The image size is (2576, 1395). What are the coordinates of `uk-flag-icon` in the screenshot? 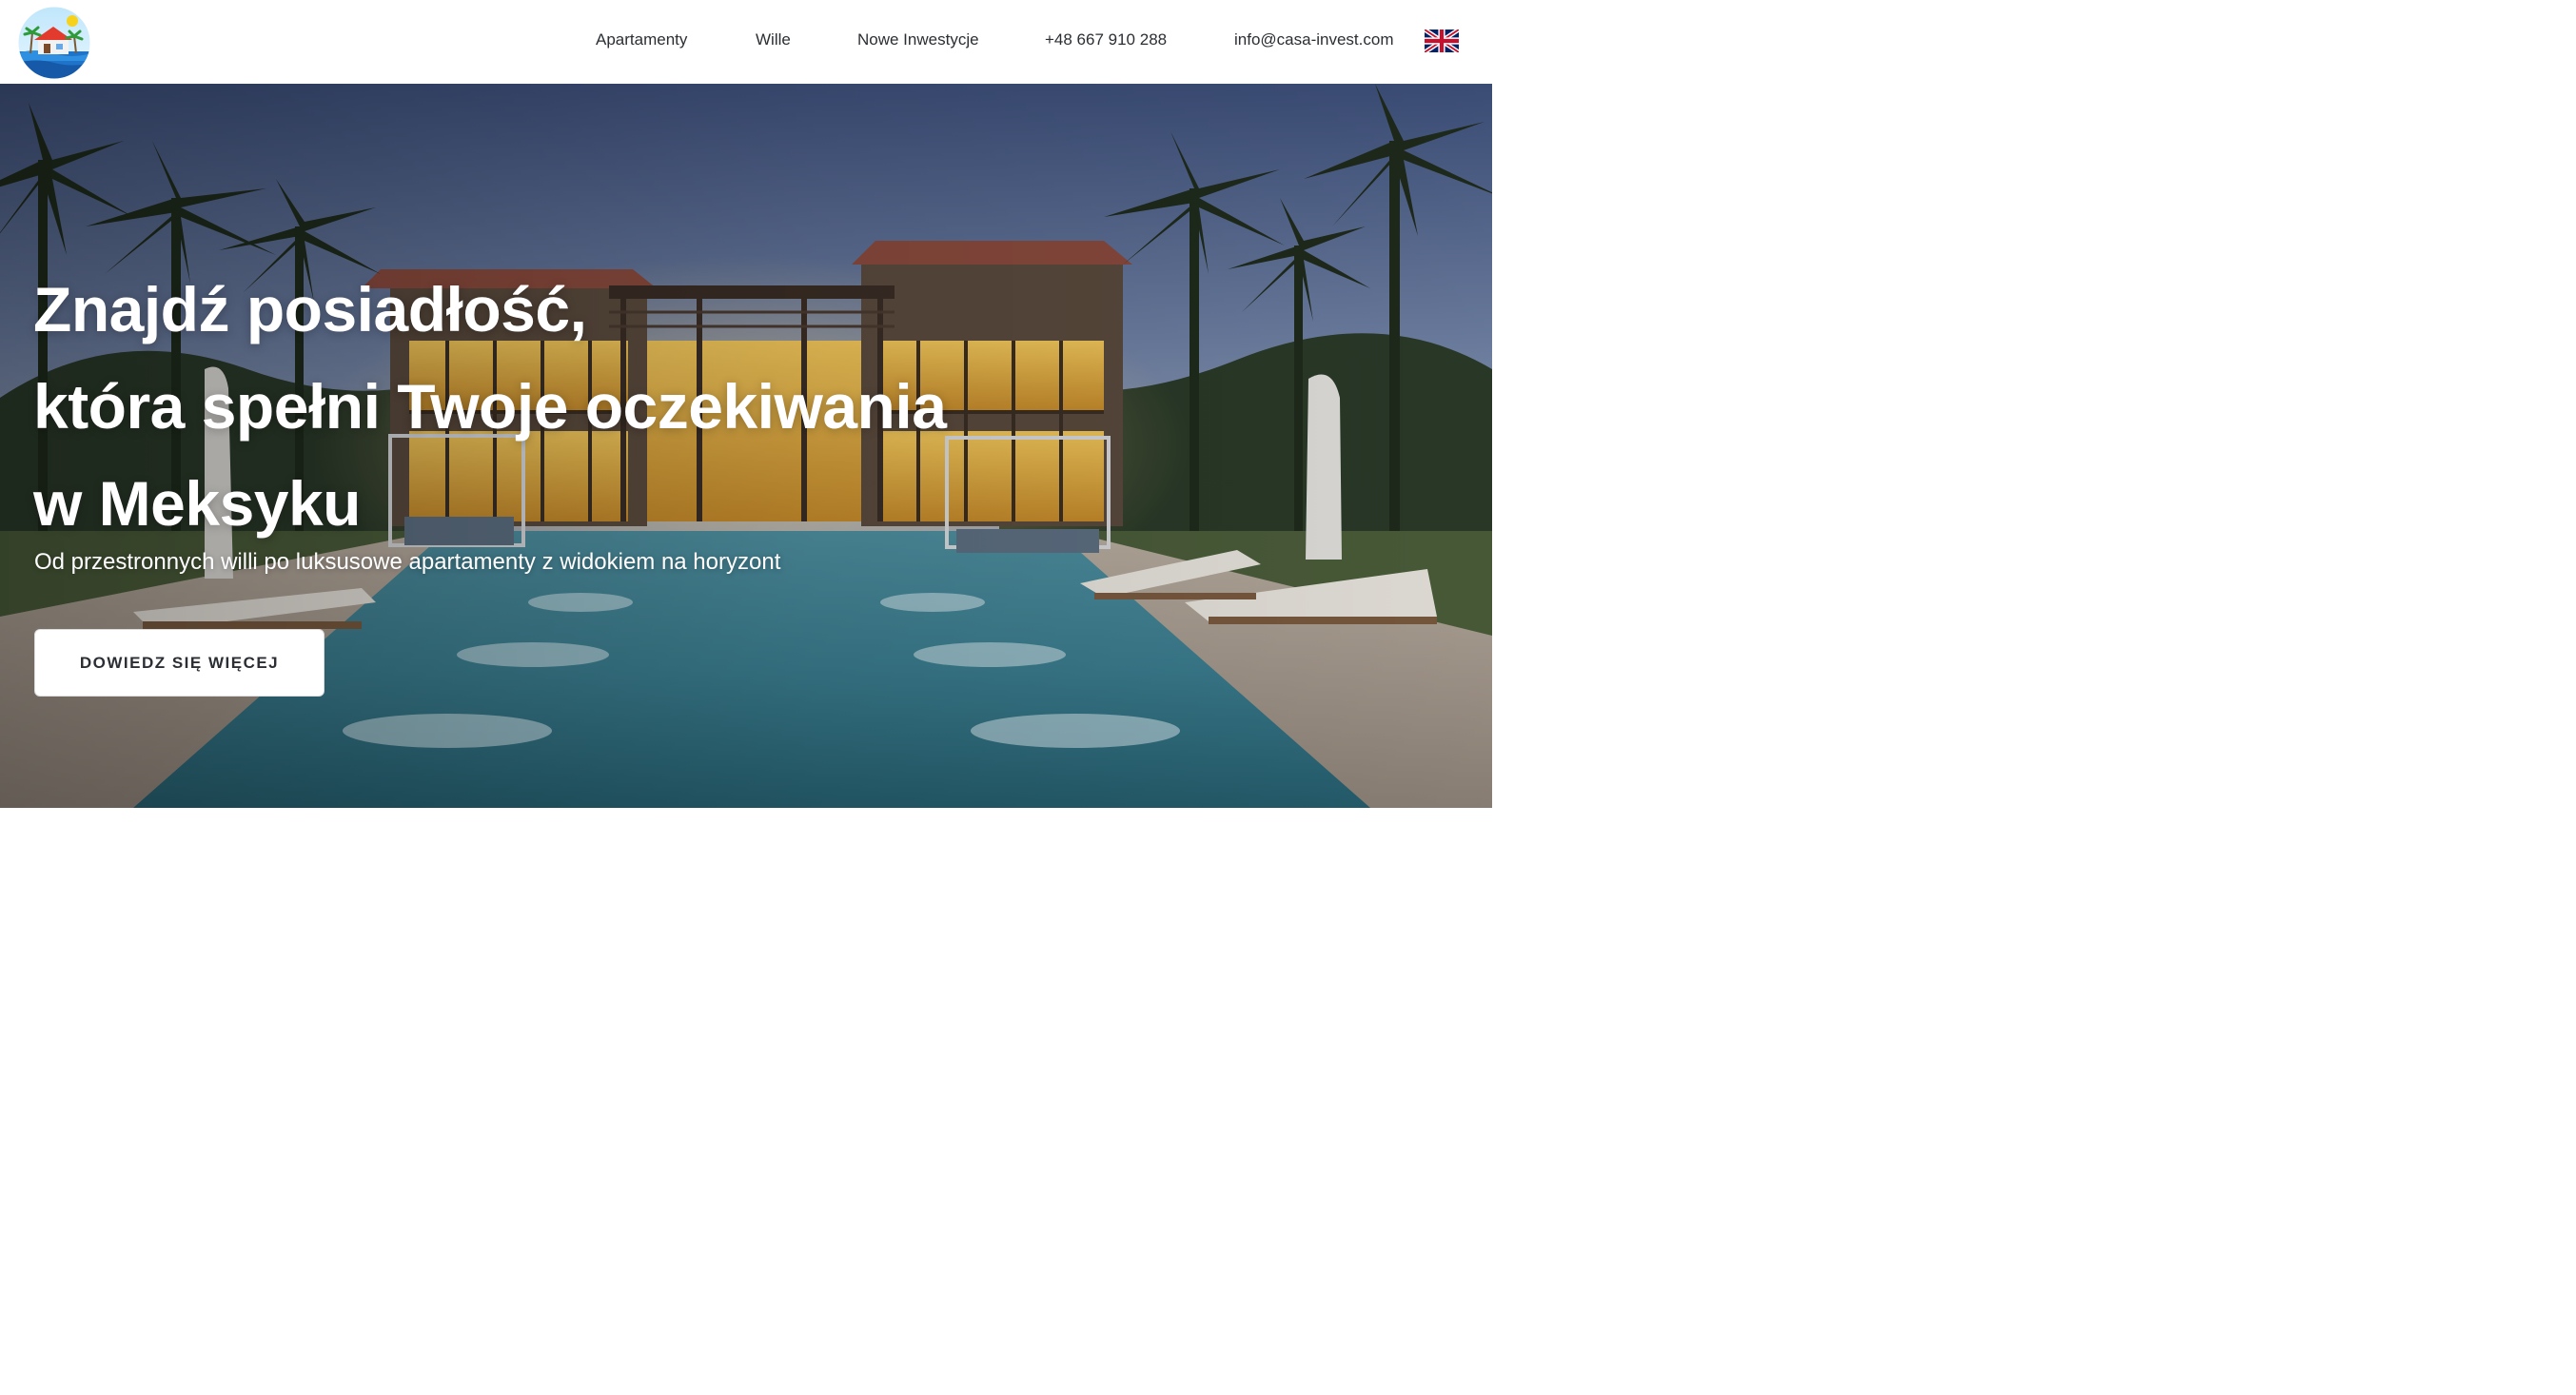 It's located at (1442, 40).